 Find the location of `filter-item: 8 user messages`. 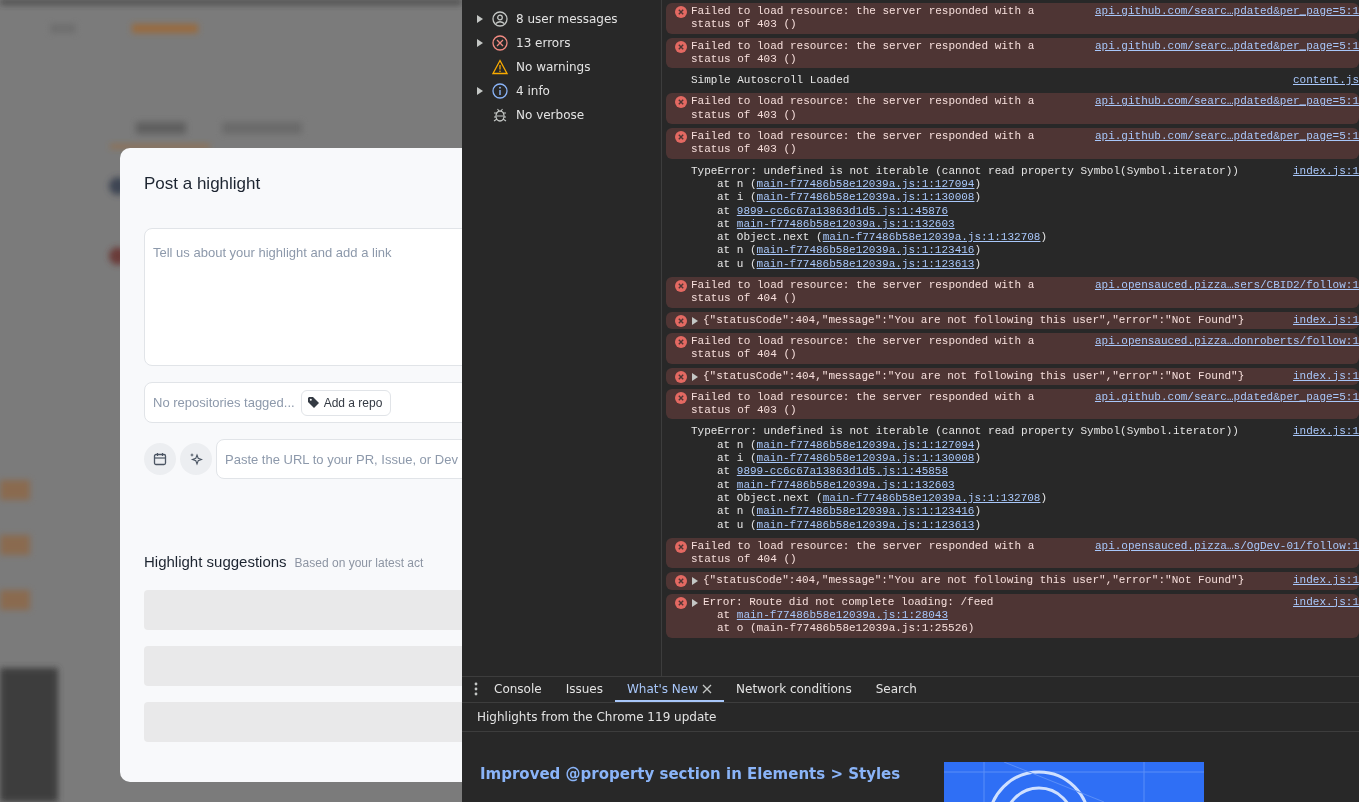

filter-item: 8 user messages is located at coordinates (567, 19).